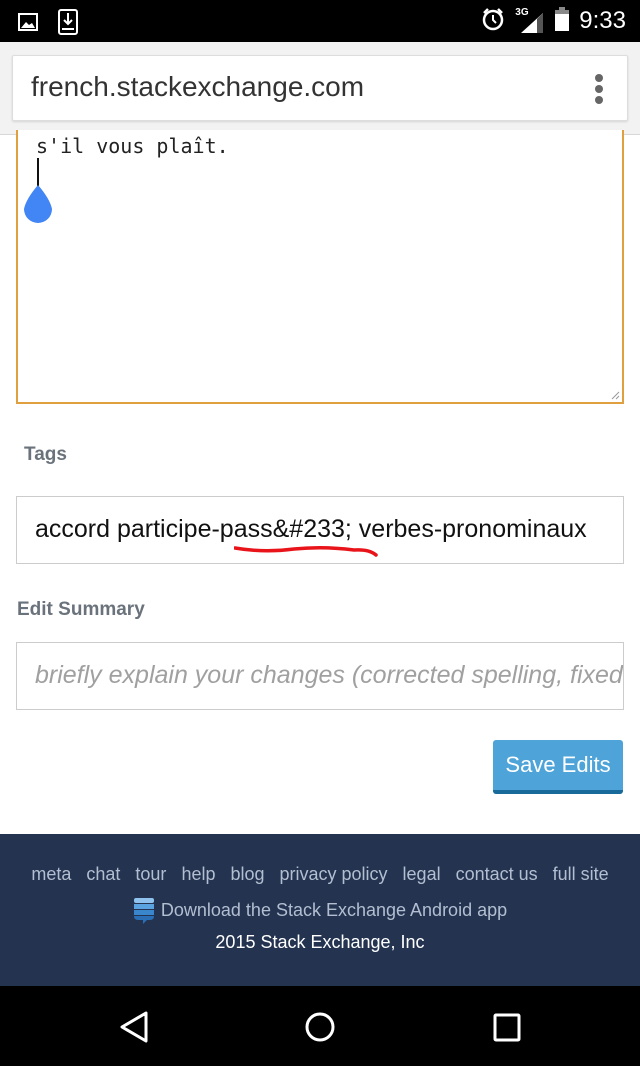 Image resolution: width=640 pixels, height=1066 pixels. Describe the element at coordinates (103, 874) in the screenshot. I see `footer-link-chat: chat` at that location.